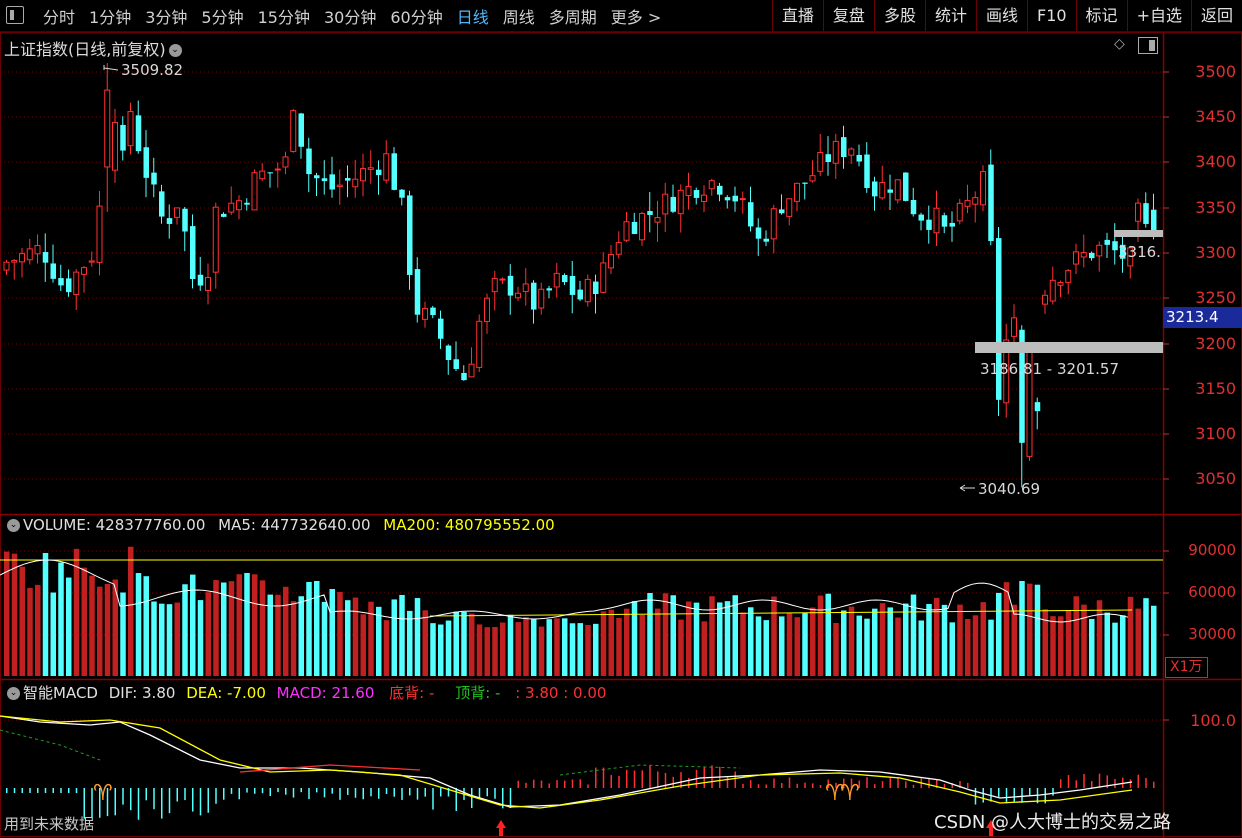  Describe the element at coordinates (1212, 634) in the screenshot. I see `volume-tick-label: 30000` at that location.